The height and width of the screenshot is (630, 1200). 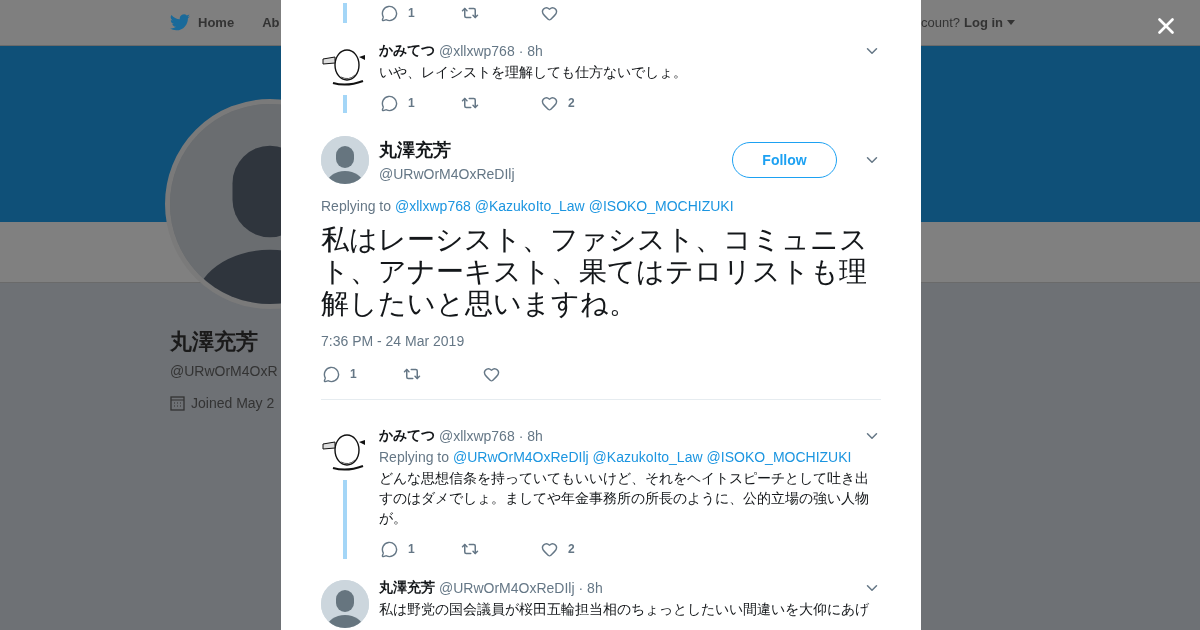 What do you see at coordinates (1011, 22) in the screenshot?
I see `caret-icon` at bounding box center [1011, 22].